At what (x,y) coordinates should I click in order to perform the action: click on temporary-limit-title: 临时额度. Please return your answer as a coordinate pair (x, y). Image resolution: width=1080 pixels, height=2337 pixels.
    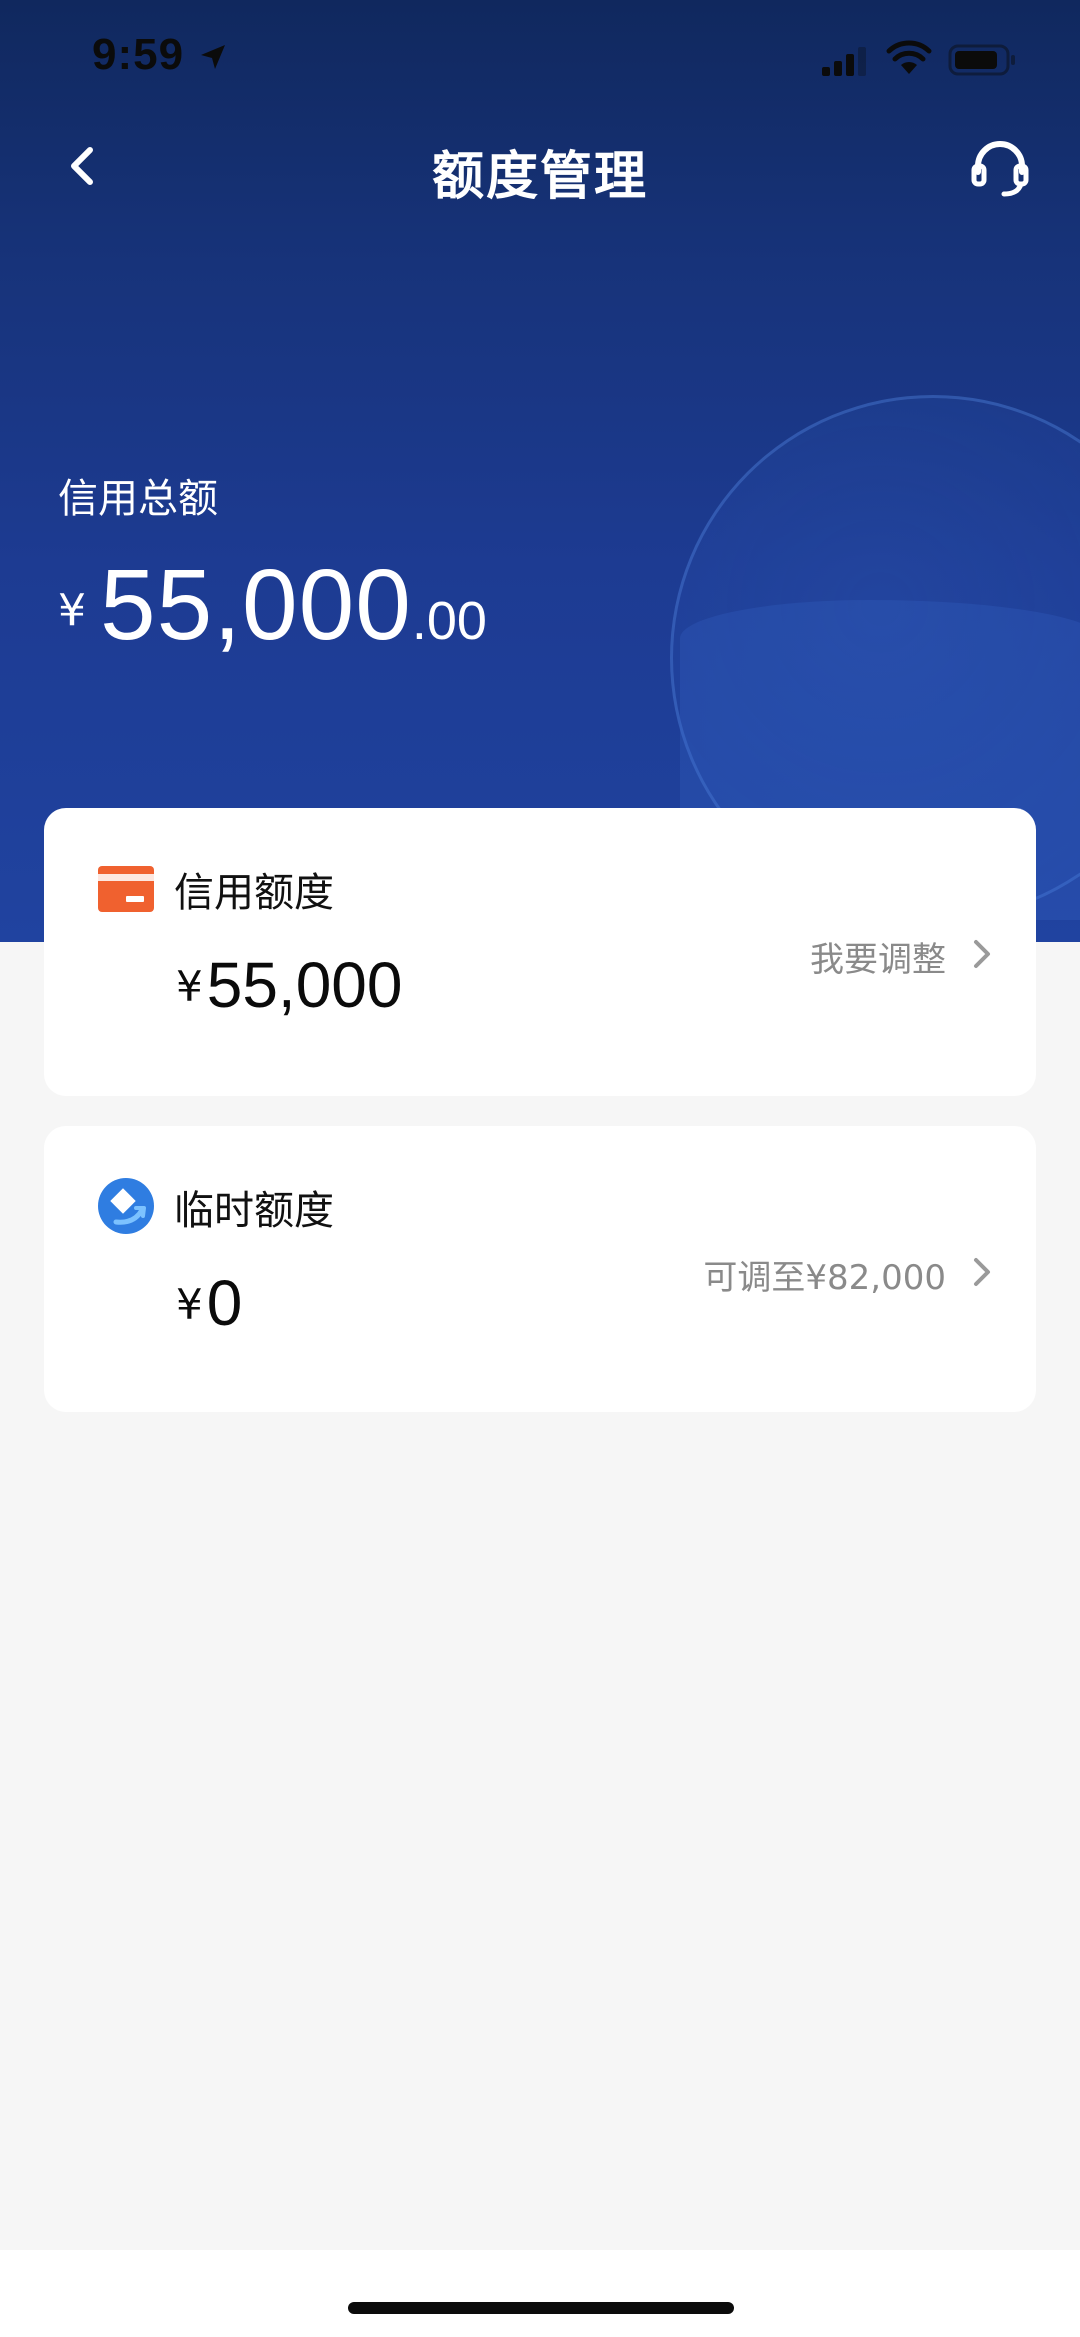
    Looking at the image, I should click on (254, 1211).